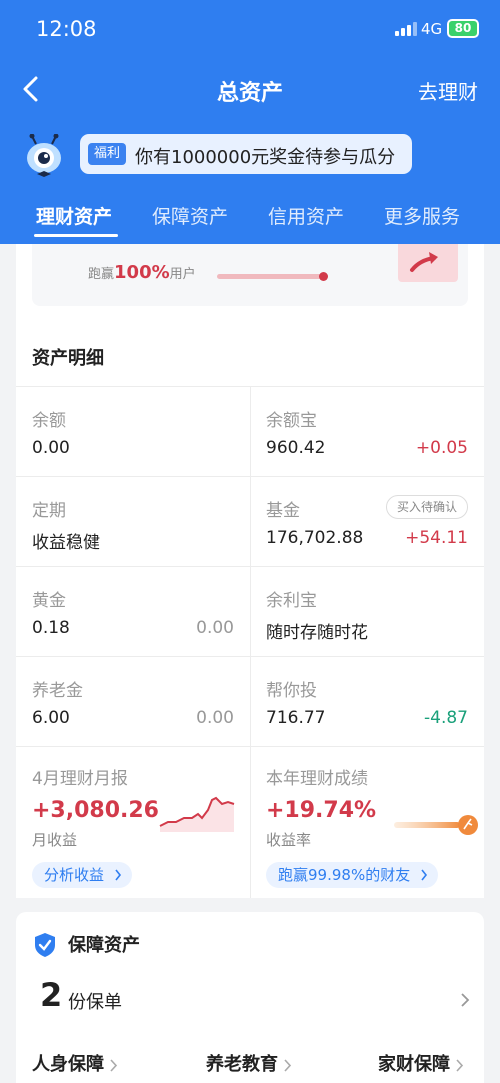 This screenshot has width=500, height=1083. Describe the element at coordinates (317, 633) in the screenshot. I see `asset-value: 随时存随时花` at that location.